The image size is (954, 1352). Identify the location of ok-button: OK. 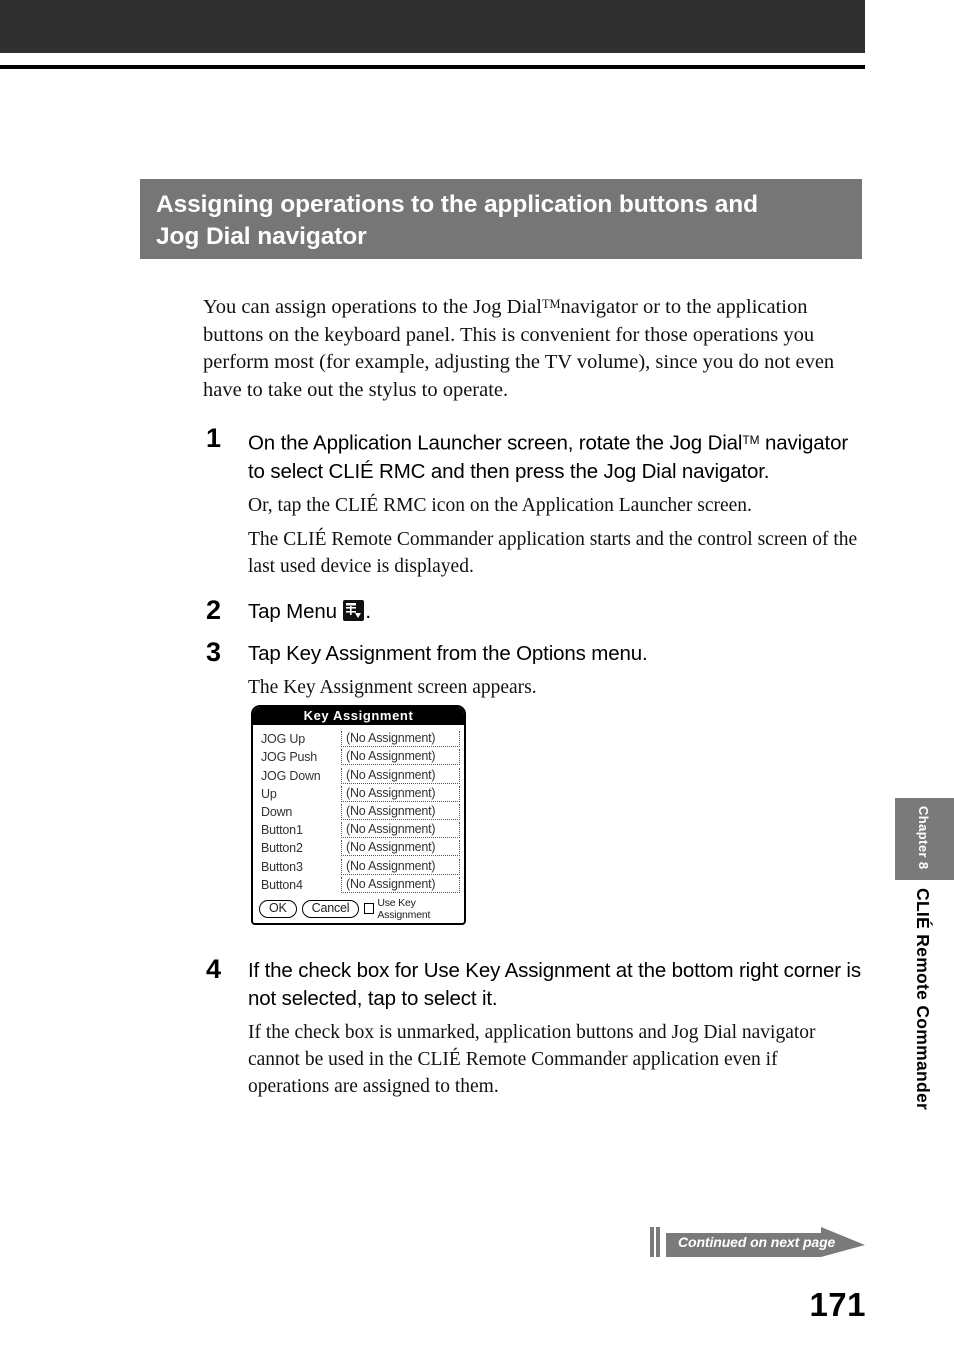
(278, 908).